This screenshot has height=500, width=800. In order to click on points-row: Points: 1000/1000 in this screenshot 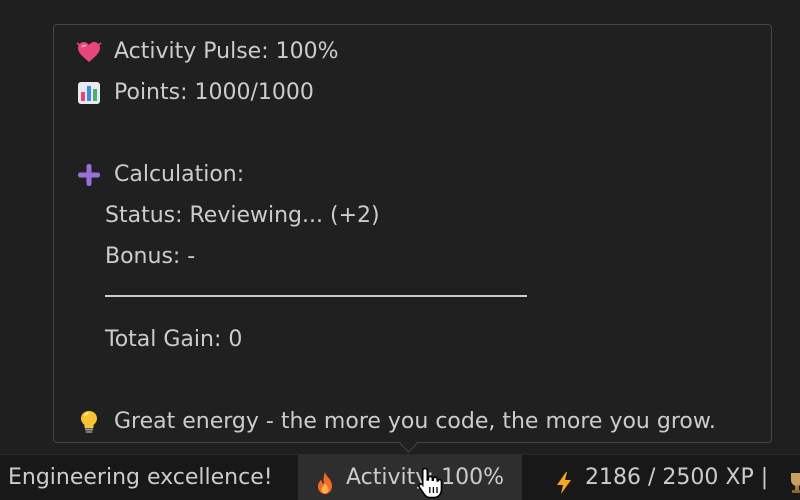, I will do `click(195, 93)`.